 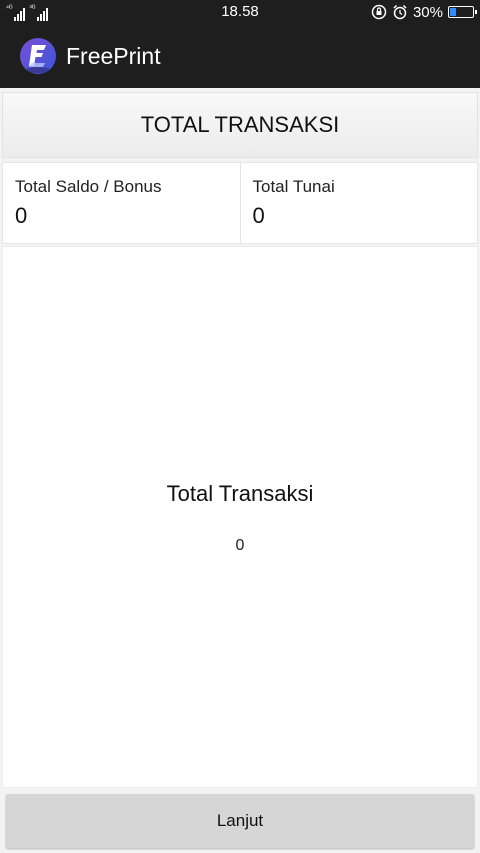 I want to click on battery-icon, so click(x=462, y=12).